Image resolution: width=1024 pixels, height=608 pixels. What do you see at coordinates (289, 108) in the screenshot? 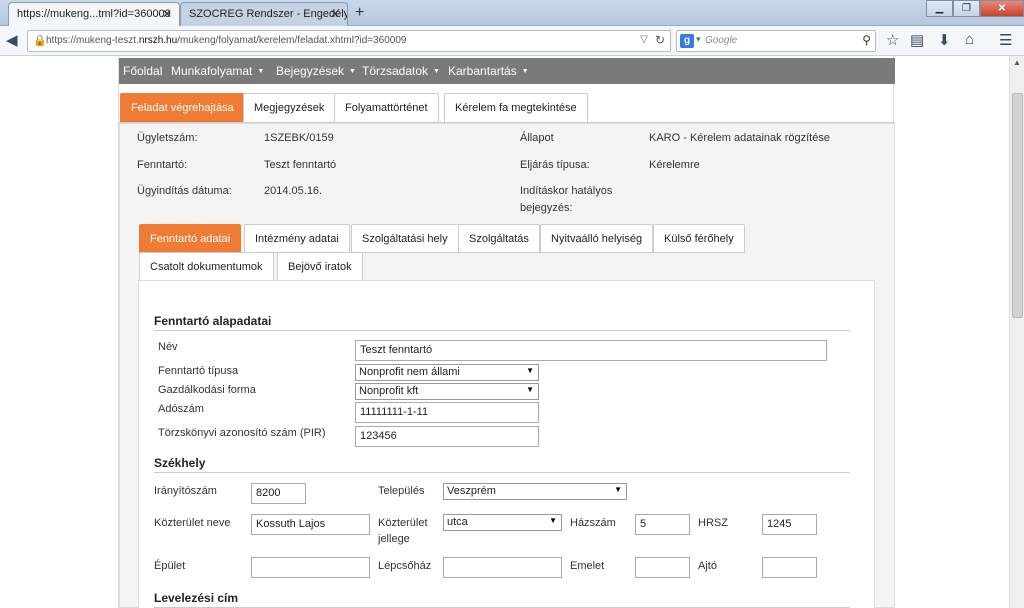
I see `tab-megjegyzesek: Megjegyzések` at bounding box center [289, 108].